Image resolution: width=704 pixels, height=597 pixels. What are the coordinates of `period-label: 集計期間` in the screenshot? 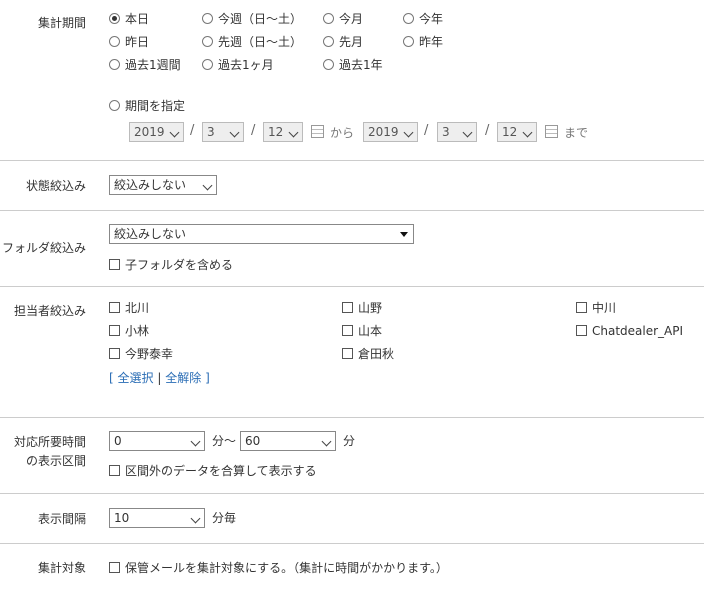 It's located at (61, 23).